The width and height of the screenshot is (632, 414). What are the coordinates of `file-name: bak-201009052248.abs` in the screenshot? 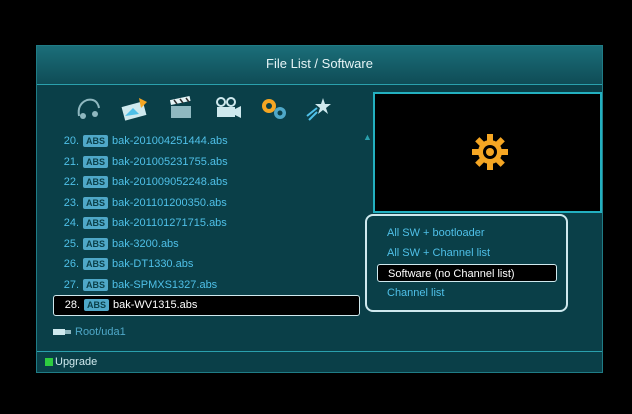 It's located at (170, 182).